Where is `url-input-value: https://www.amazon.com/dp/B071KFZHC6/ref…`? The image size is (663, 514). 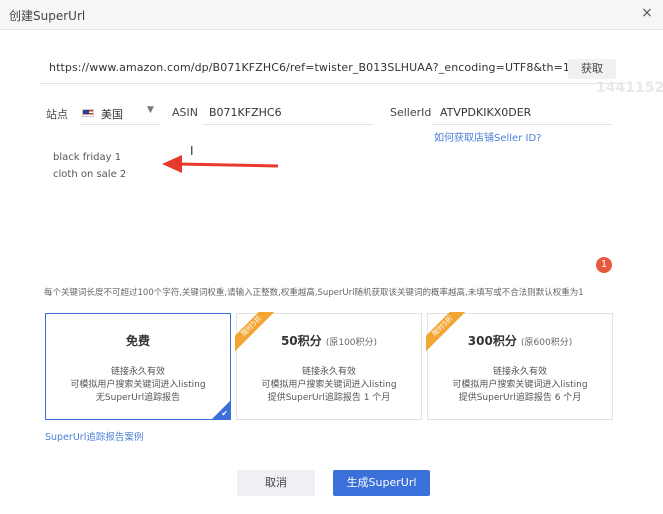
url-input-value: https://www.amazon.com/dp/B071KFZHC6/ref… is located at coordinates (310, 67).